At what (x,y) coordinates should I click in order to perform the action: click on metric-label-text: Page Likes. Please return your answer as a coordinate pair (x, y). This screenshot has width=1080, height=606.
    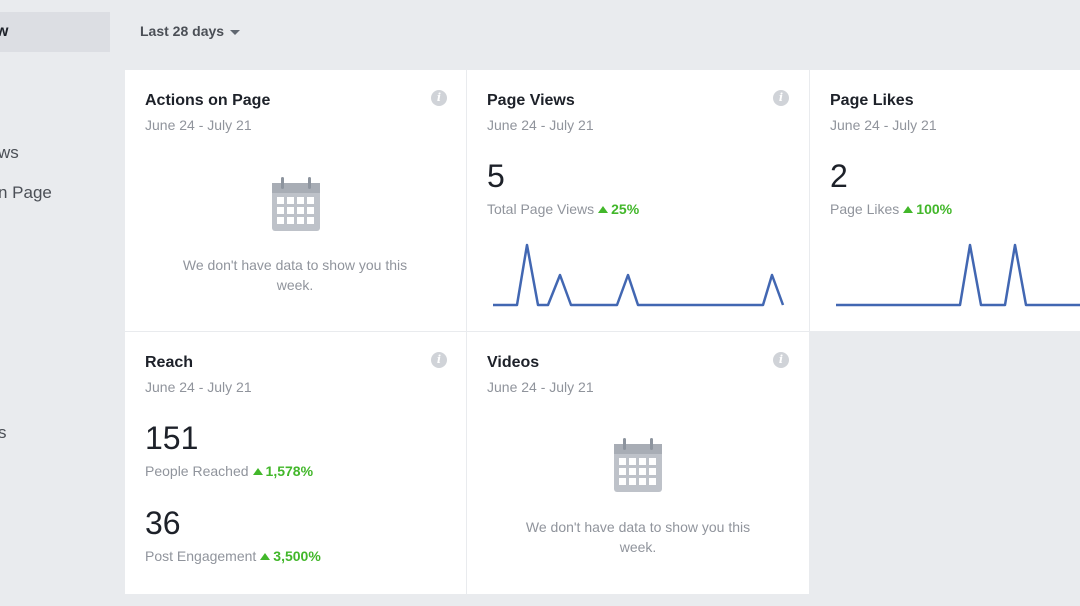
    Looking at the image, I should click on (865, 209).